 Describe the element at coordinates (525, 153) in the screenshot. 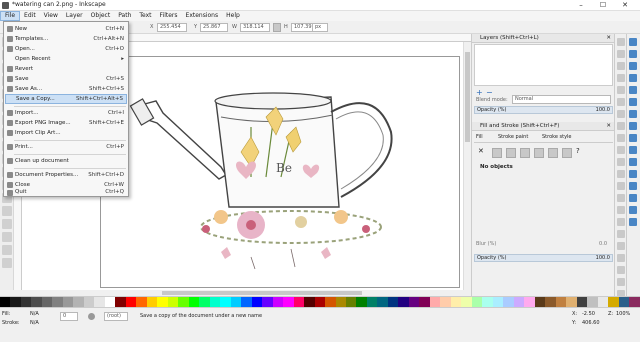

I see `radial-gradient-icon` at that location.